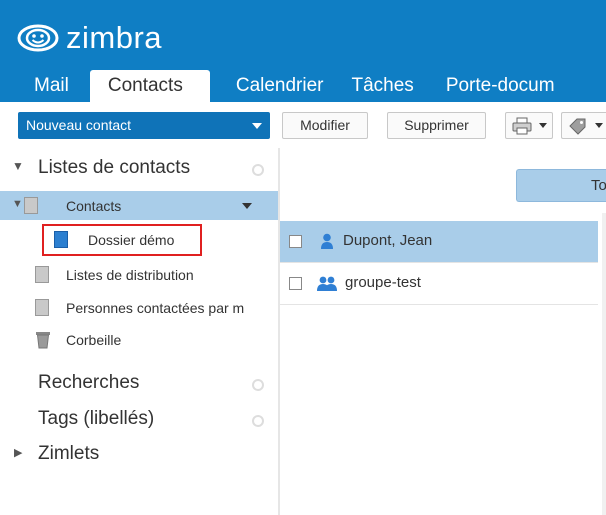 Image resolution: width=606 pixels, height=515 pixels. I want to click on section-title: Zimlets, so click(69, 453).